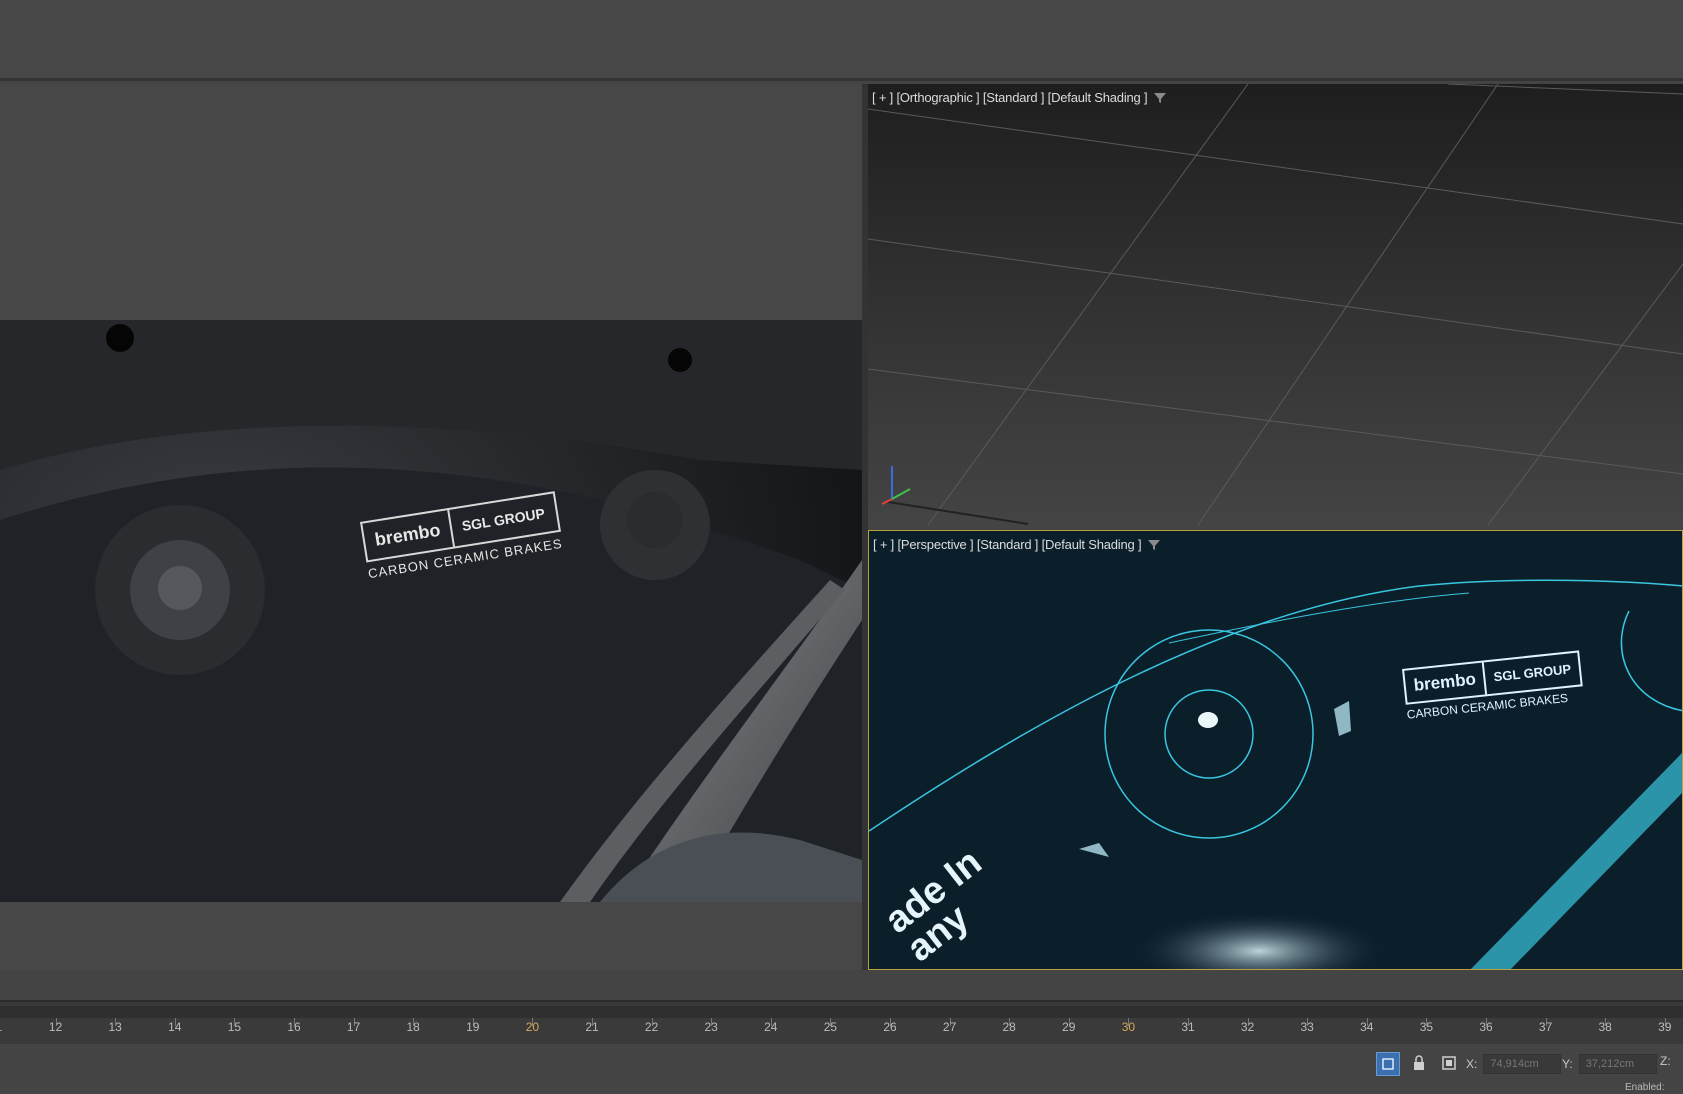 The height and width of the screenshot is (1094, 1683). Describe the element at coordinates (890, 1027) in the screenshot. I see `timeline-tick-label: 26` at that location.